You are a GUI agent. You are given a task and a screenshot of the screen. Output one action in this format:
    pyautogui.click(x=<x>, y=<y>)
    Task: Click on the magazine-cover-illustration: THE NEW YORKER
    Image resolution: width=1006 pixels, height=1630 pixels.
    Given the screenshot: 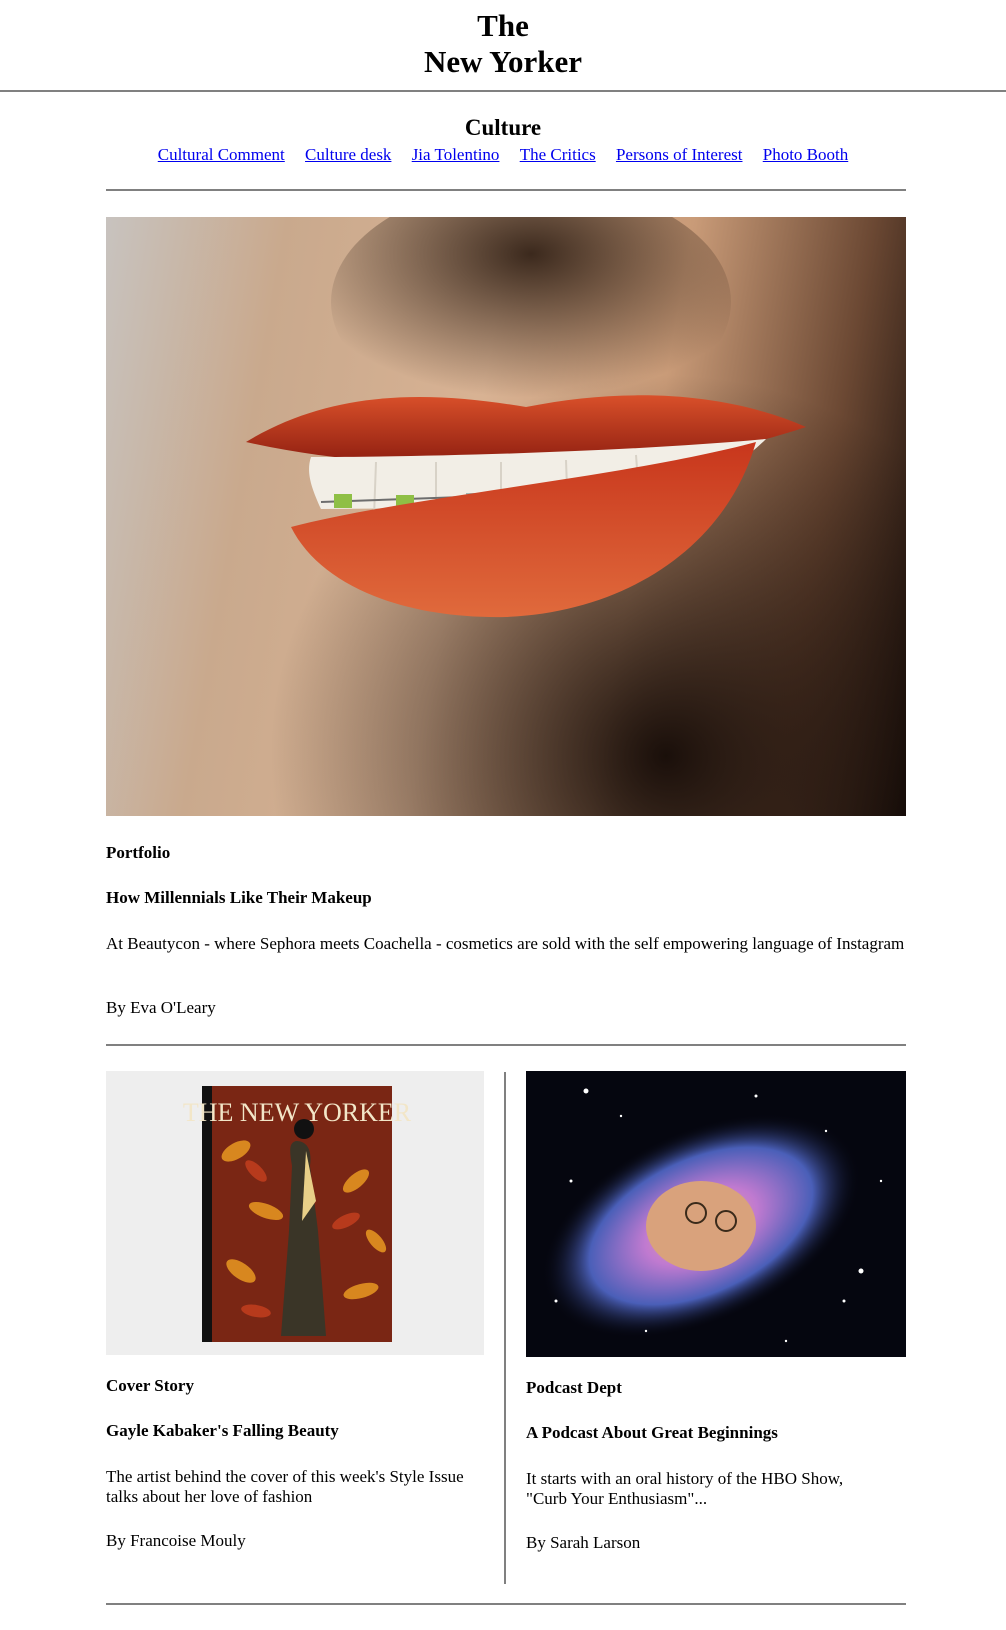 What is the action you would take?
    pyautogui.click(x=297, y=1214)
    